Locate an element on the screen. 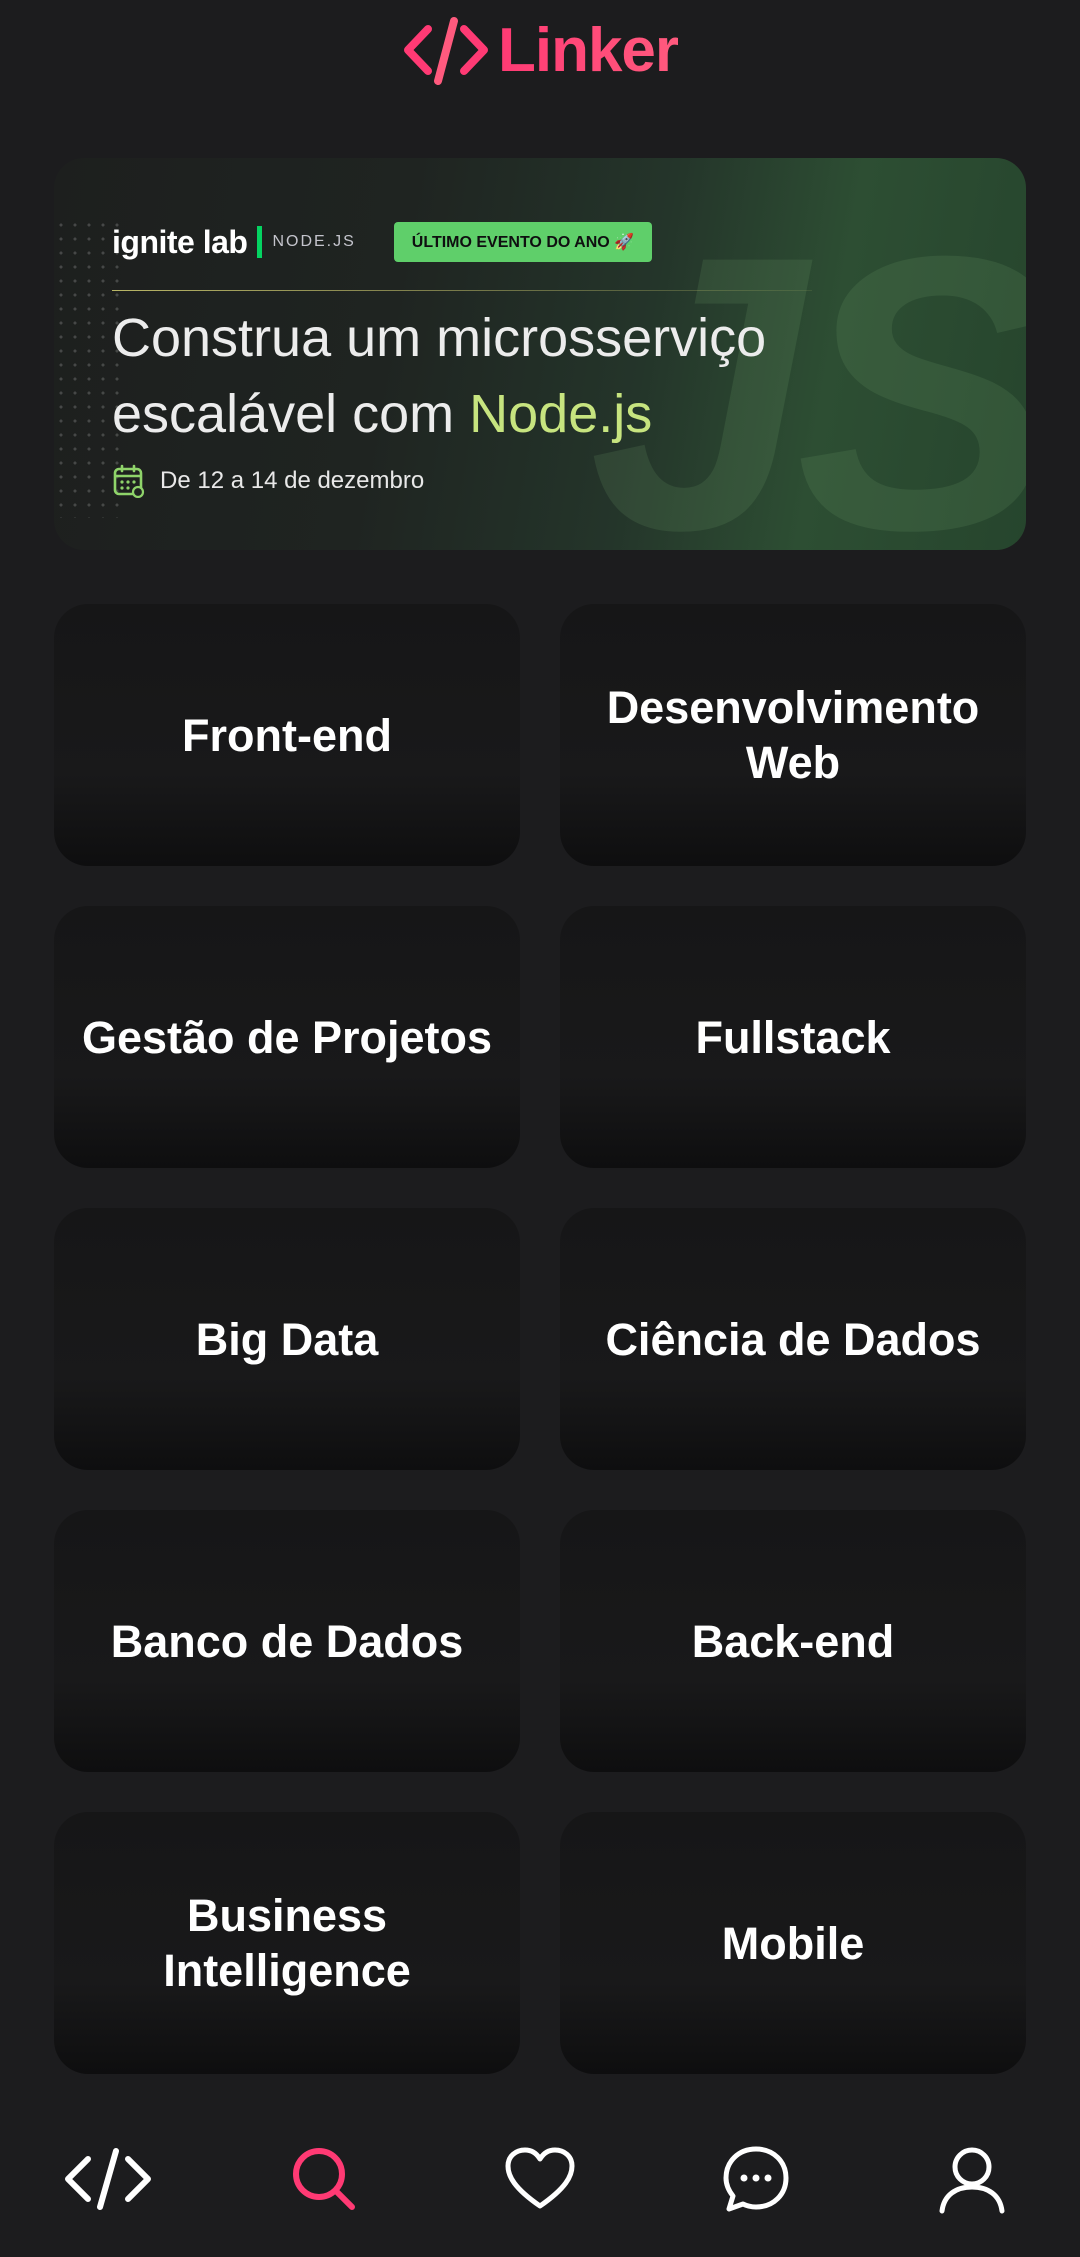 The height and width of the screenshot is (2257, 1080). banner-tag: NODE.JS is located at coordinates (314, 241).